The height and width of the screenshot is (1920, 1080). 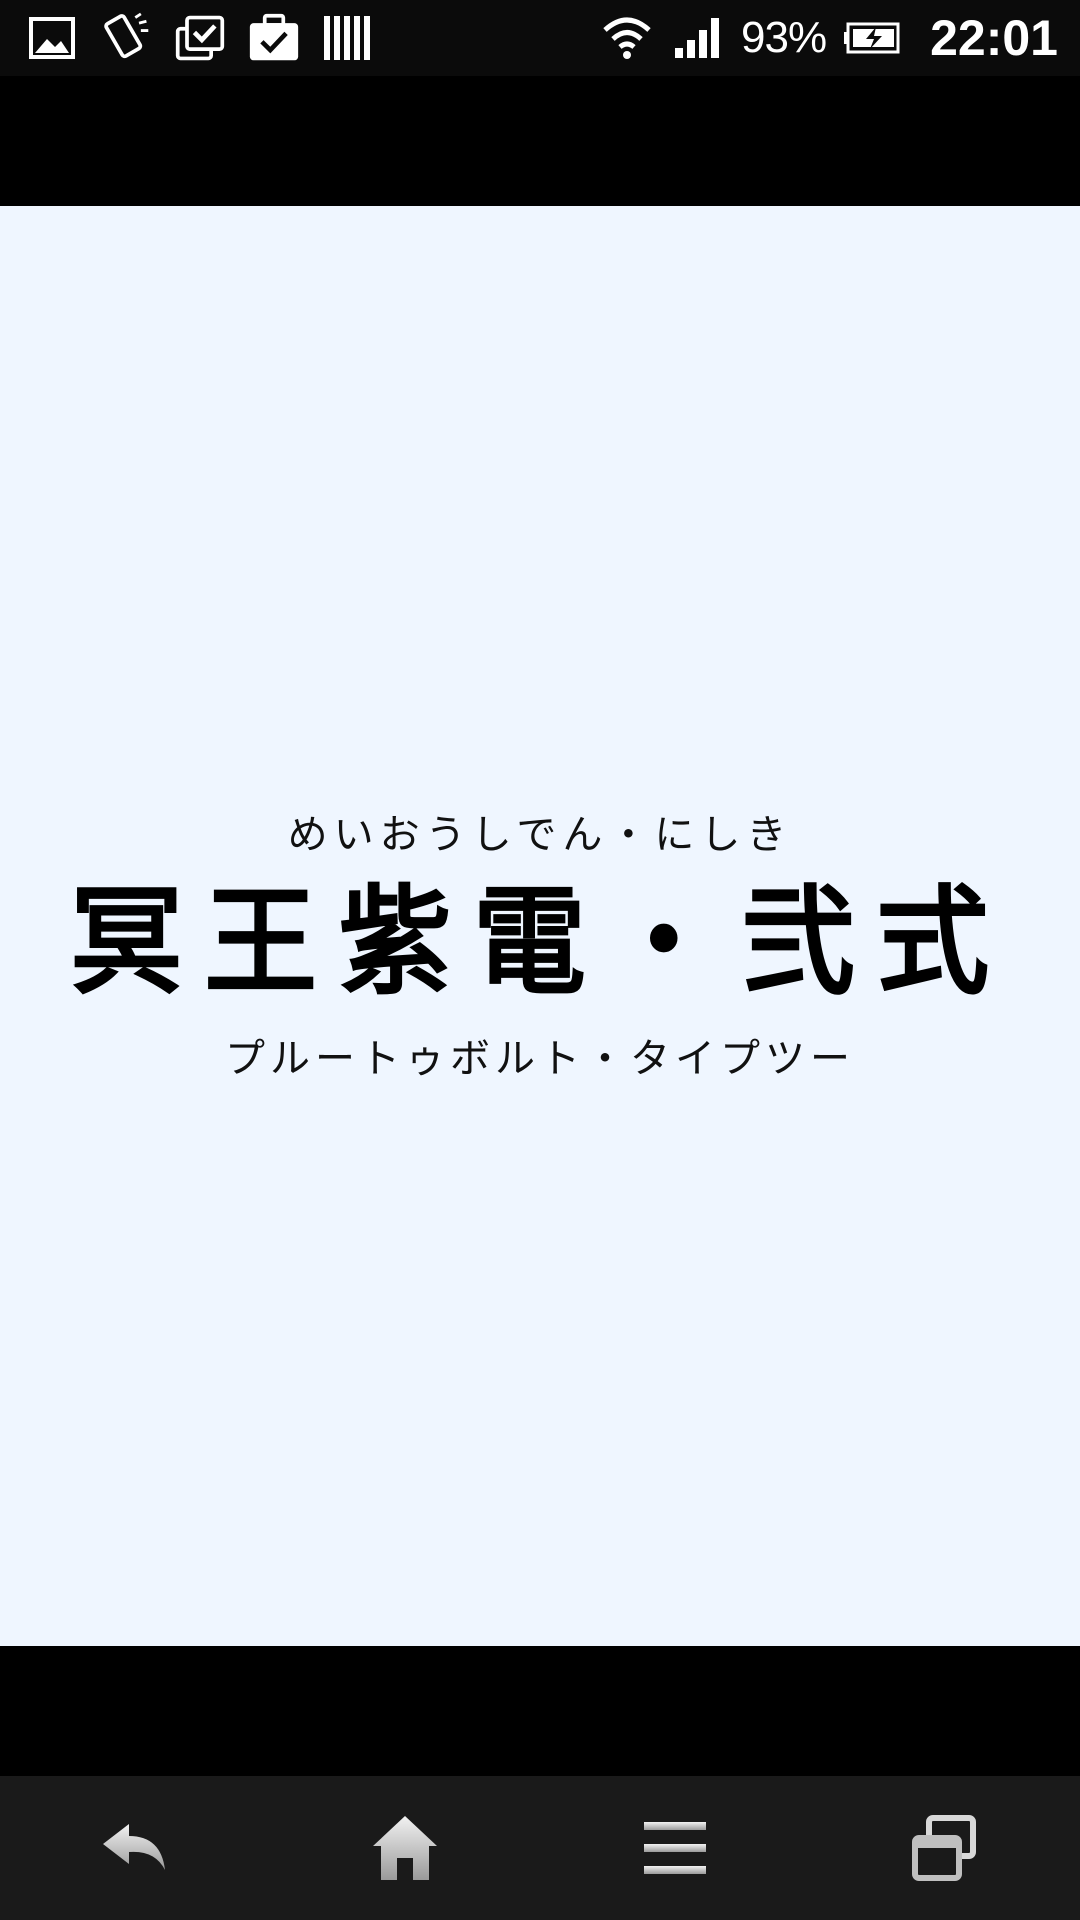 I want to click on home-icon, so click(x=405, y=1848).